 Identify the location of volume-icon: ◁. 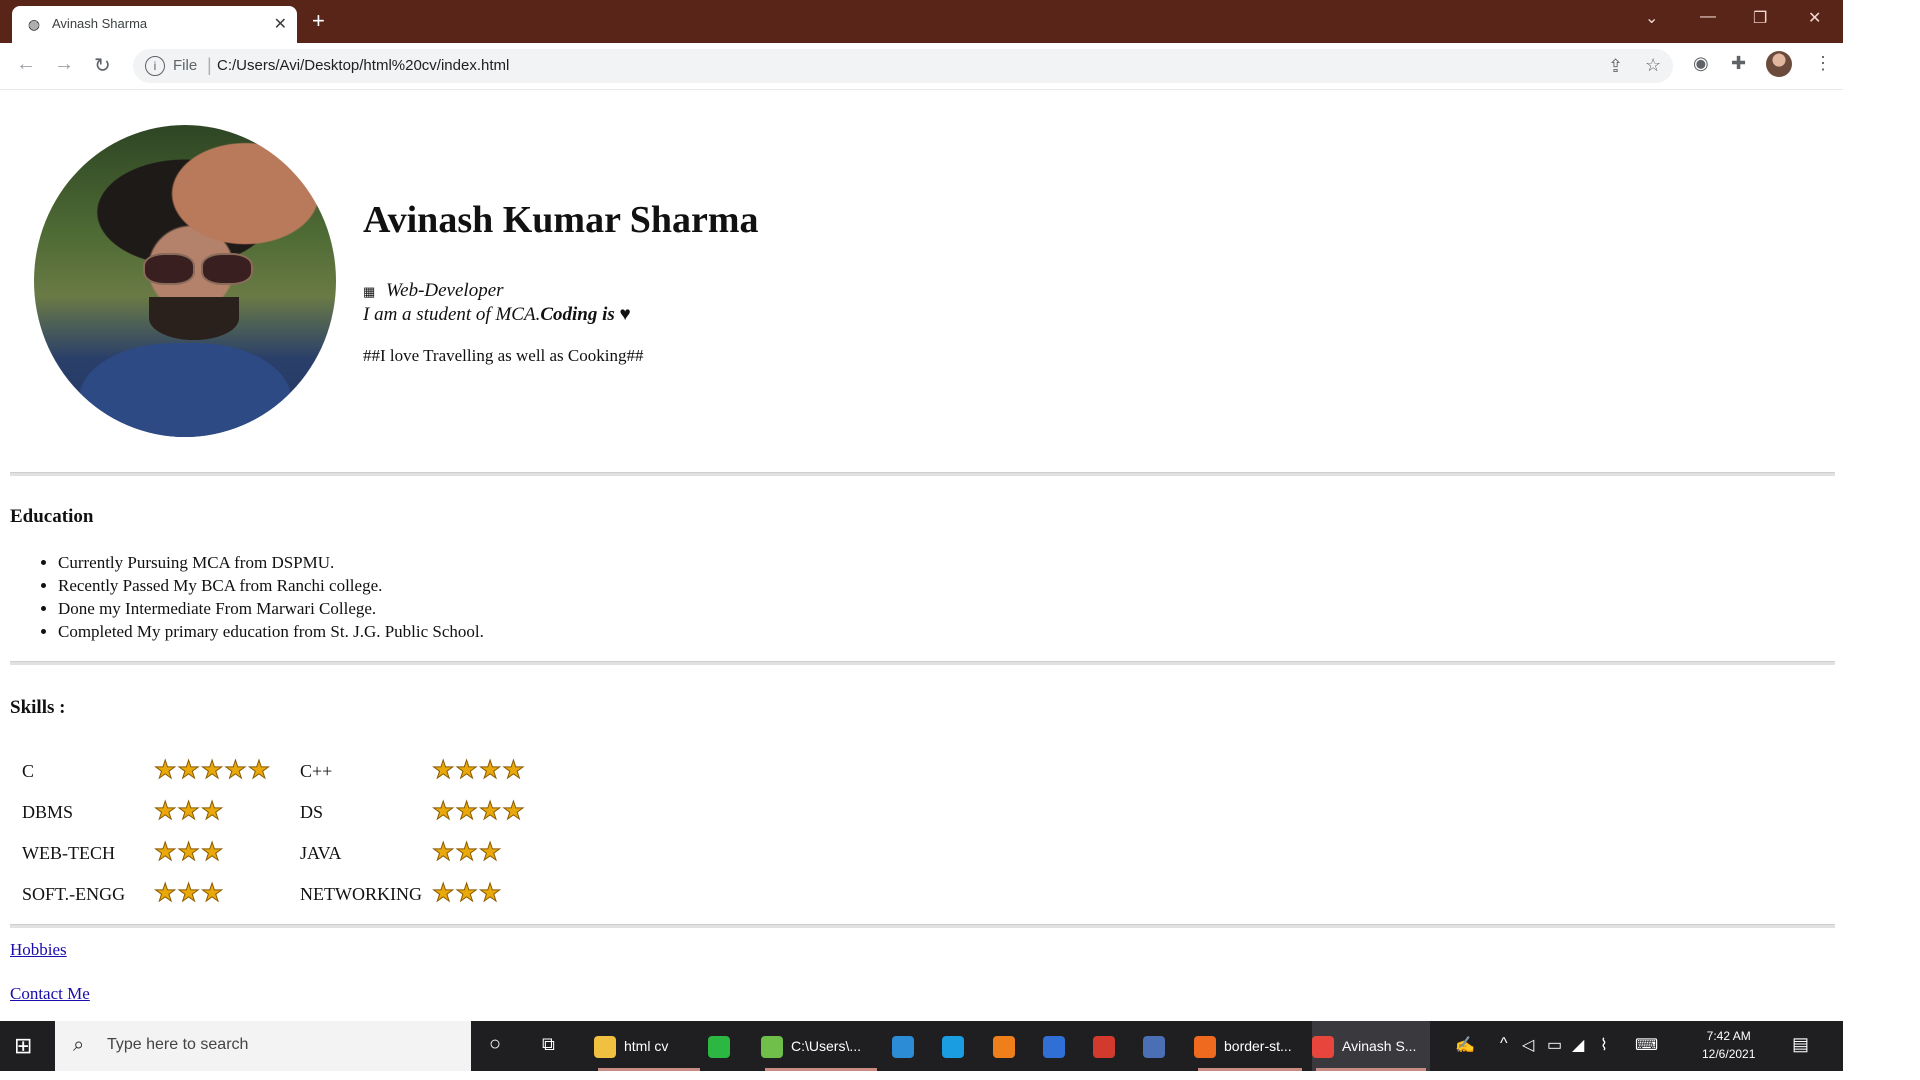
(1528, 1045).